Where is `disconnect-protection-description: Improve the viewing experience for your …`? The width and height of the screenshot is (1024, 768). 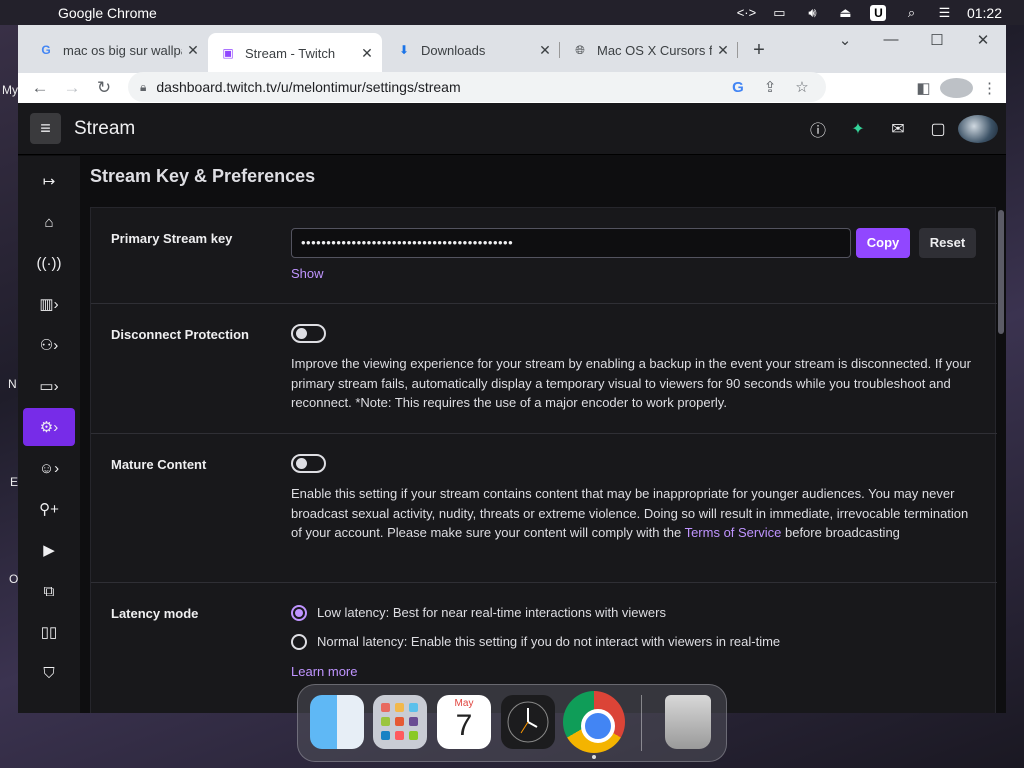 disconnect-protection-description: Improve the viewing experience for your … is located at coordinates (631, 383).